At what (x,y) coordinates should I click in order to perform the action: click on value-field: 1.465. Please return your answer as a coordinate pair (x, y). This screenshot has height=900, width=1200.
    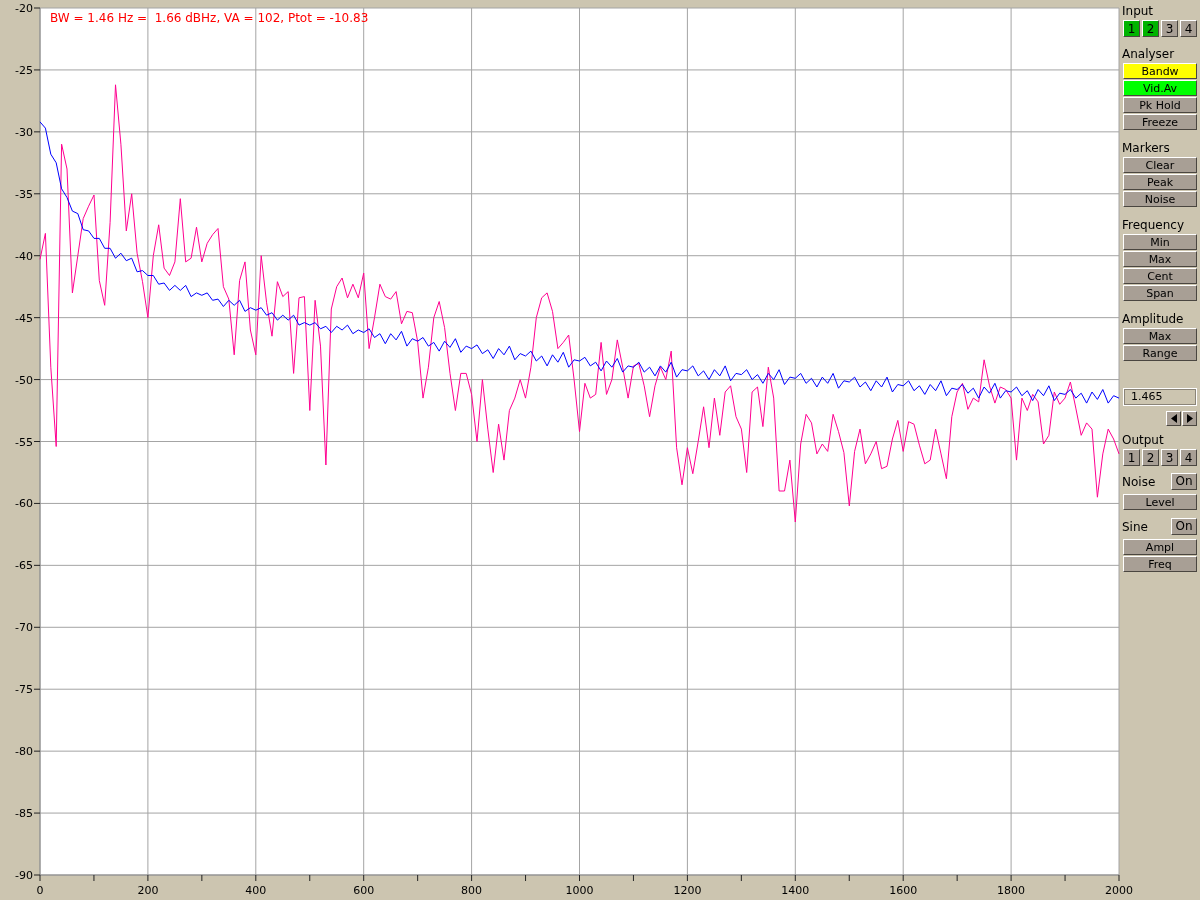
    Looking at the image, I should click on (1160, 397).